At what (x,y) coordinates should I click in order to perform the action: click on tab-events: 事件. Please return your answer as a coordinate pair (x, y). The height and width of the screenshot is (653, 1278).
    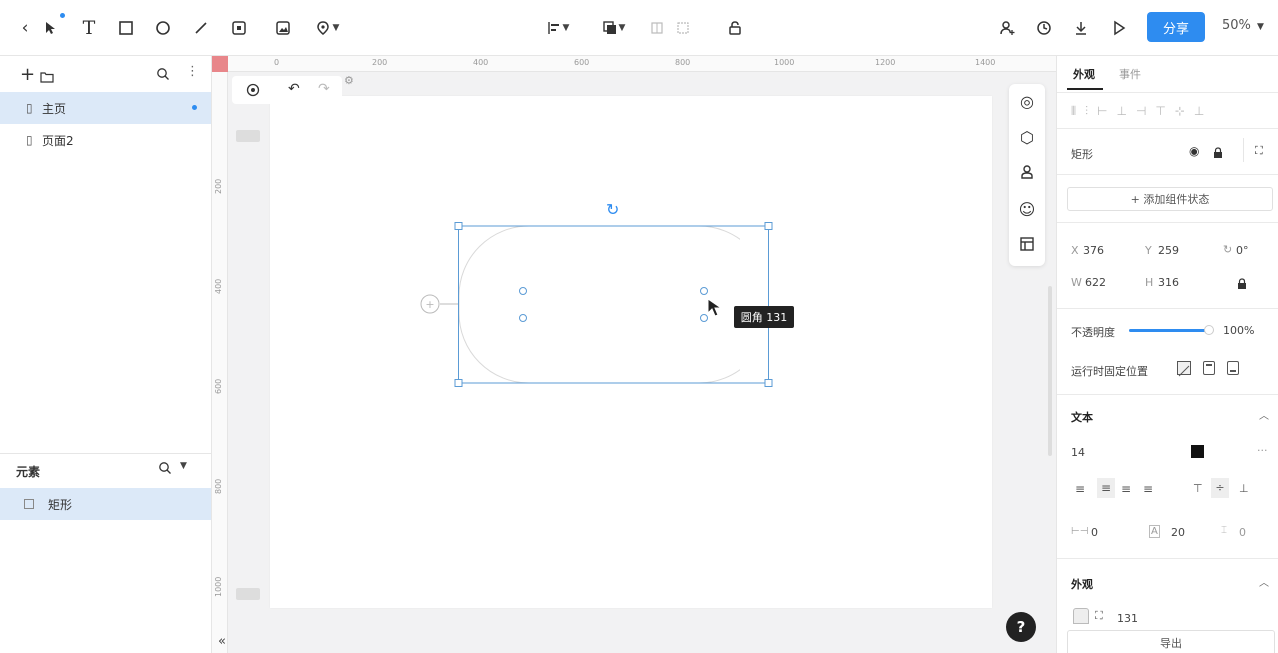
    Looking at the image, I should click on (1130, 74).